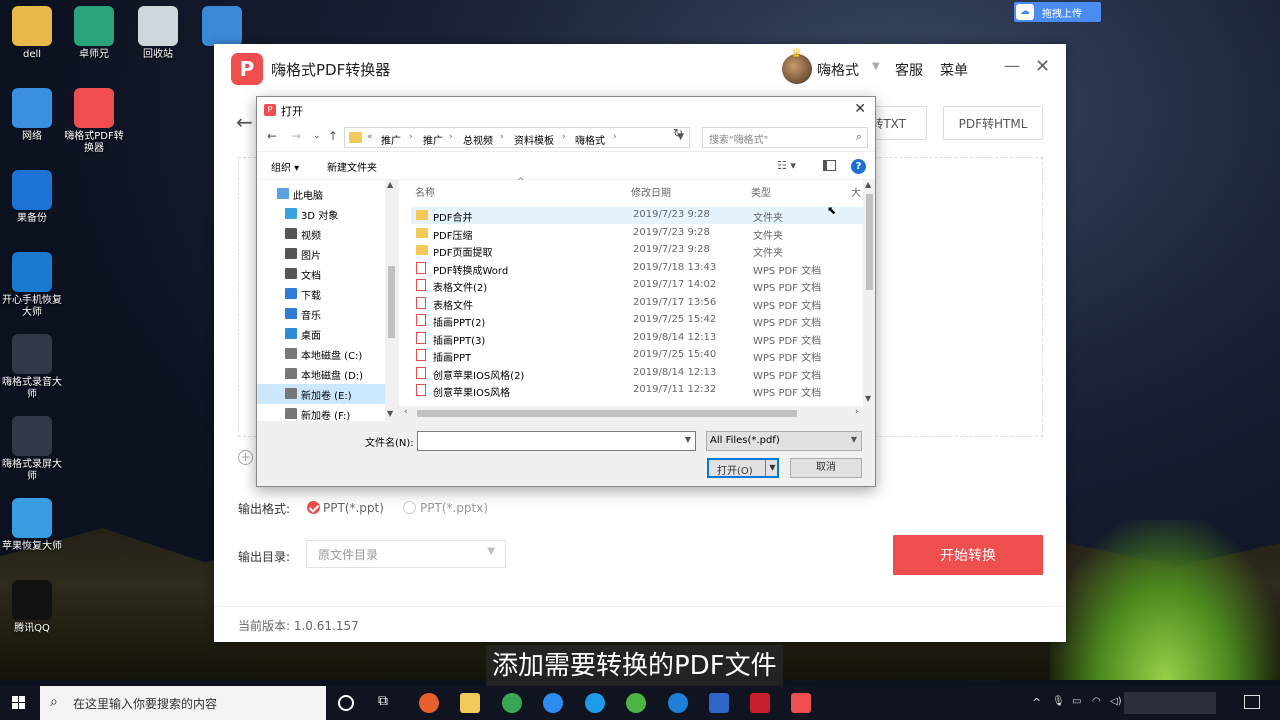 The image size is (1280, 720). Describe the element at coordinates (321, 214) in the screenshot. I see `tree-item: 3D 对象` at that location.